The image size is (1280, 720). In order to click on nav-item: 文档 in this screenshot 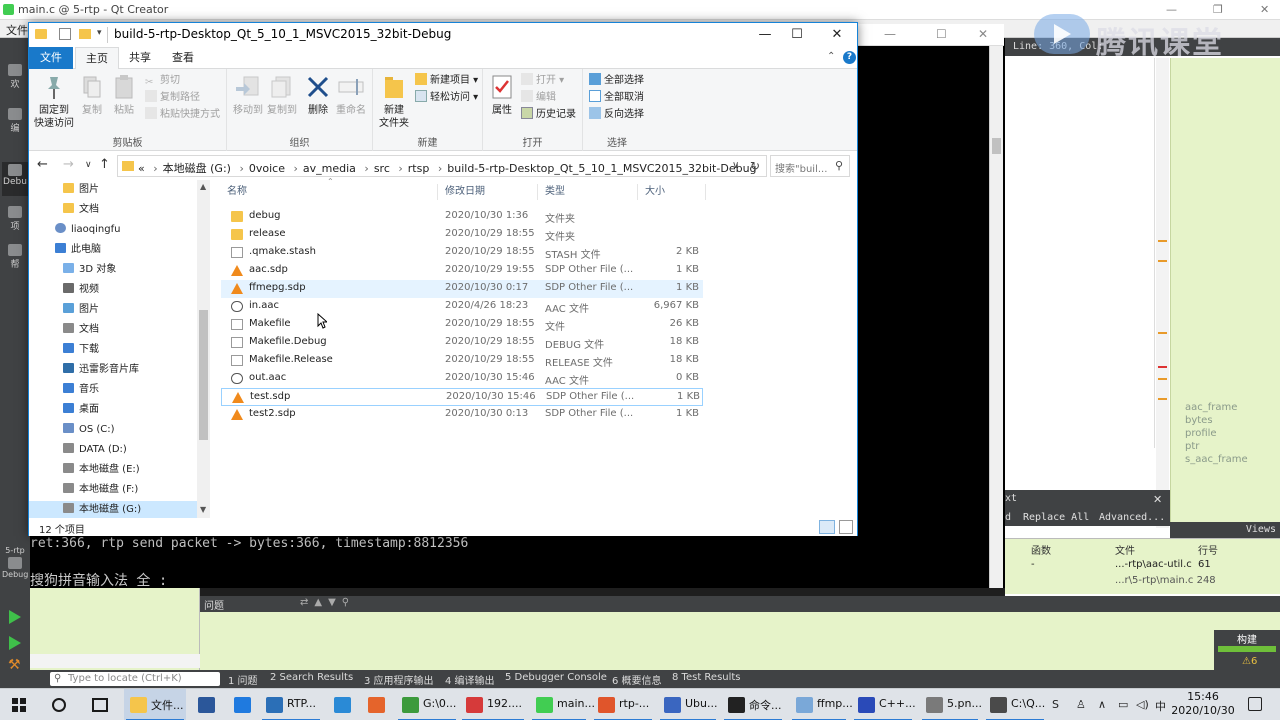, I will do `click(81, 330)`.